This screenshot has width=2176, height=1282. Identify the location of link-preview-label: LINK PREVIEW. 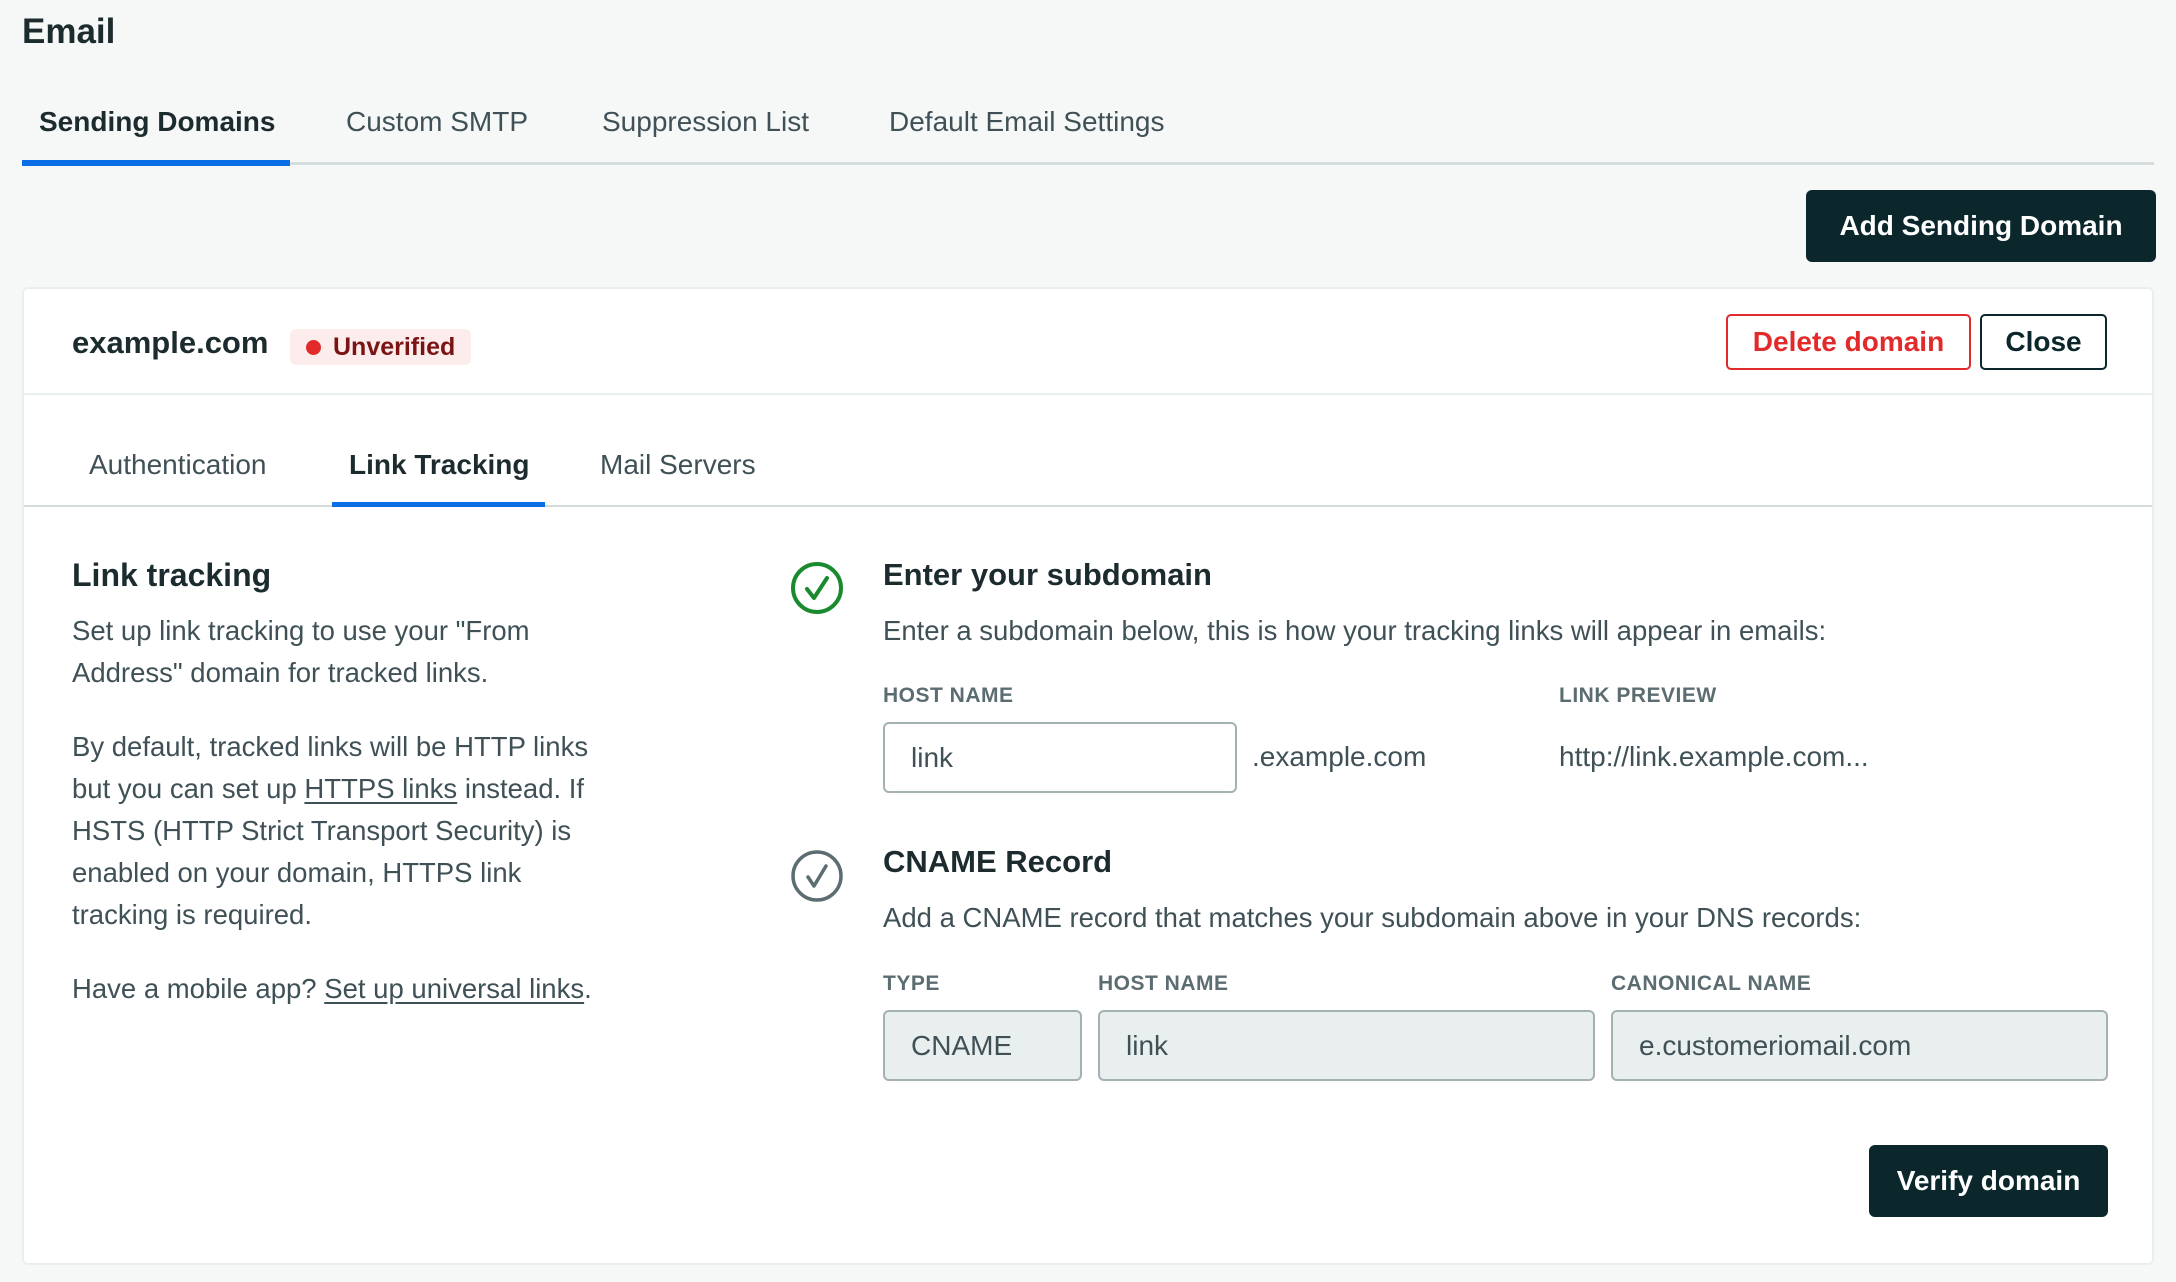
(1638, 695).